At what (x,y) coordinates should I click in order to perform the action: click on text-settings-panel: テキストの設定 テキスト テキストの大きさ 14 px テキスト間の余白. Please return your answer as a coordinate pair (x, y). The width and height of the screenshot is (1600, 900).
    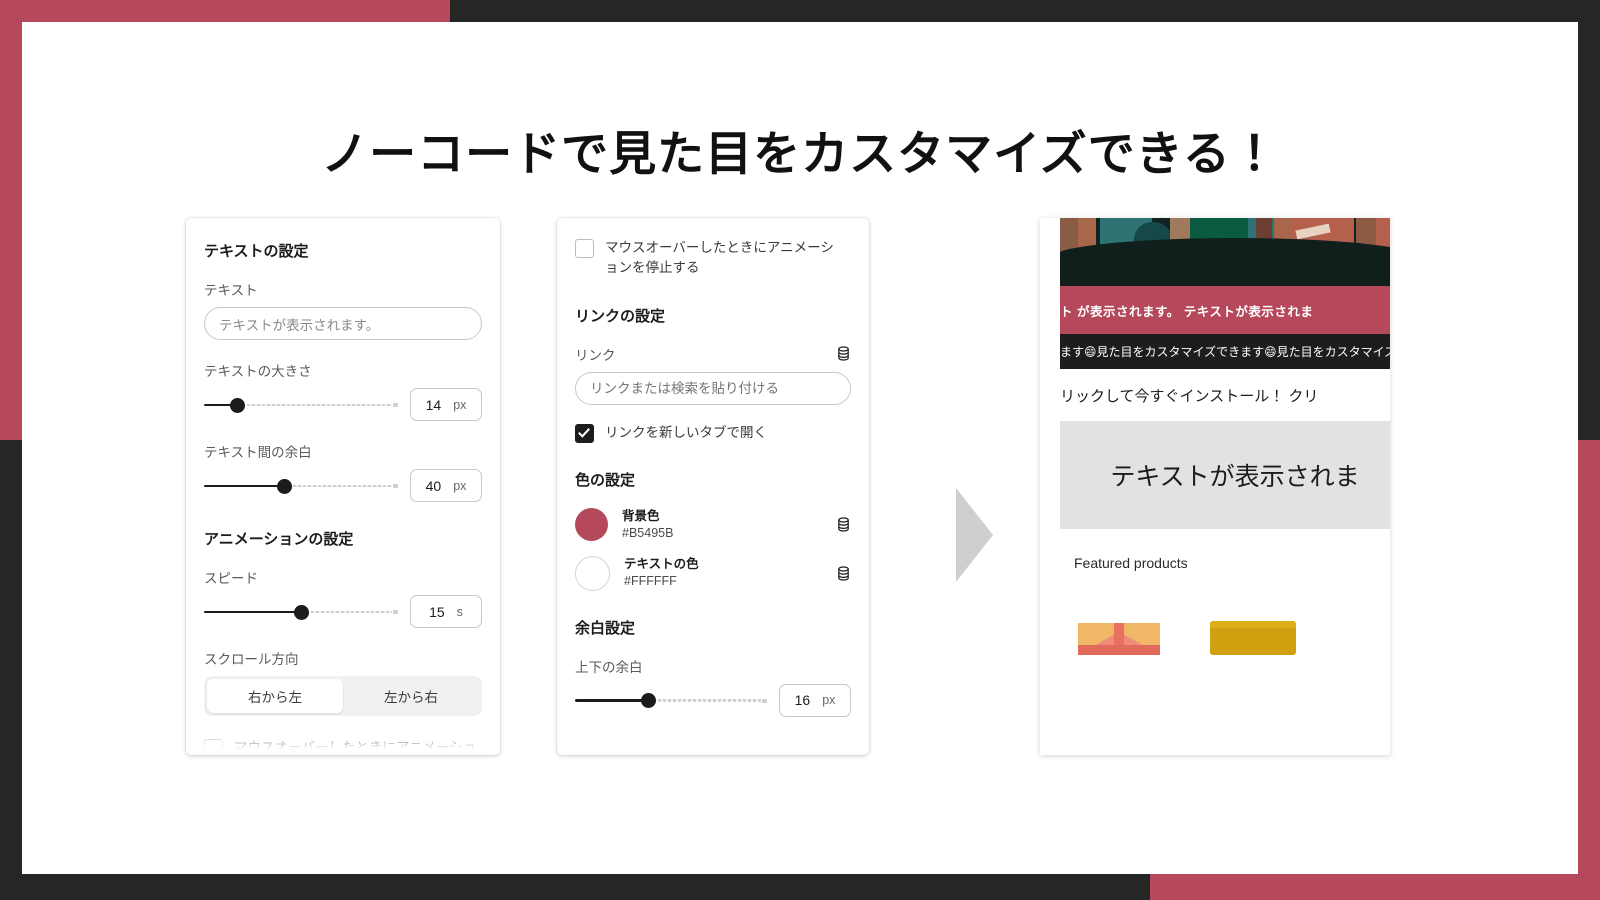
    Looking at the image, I should click on (343, 486).